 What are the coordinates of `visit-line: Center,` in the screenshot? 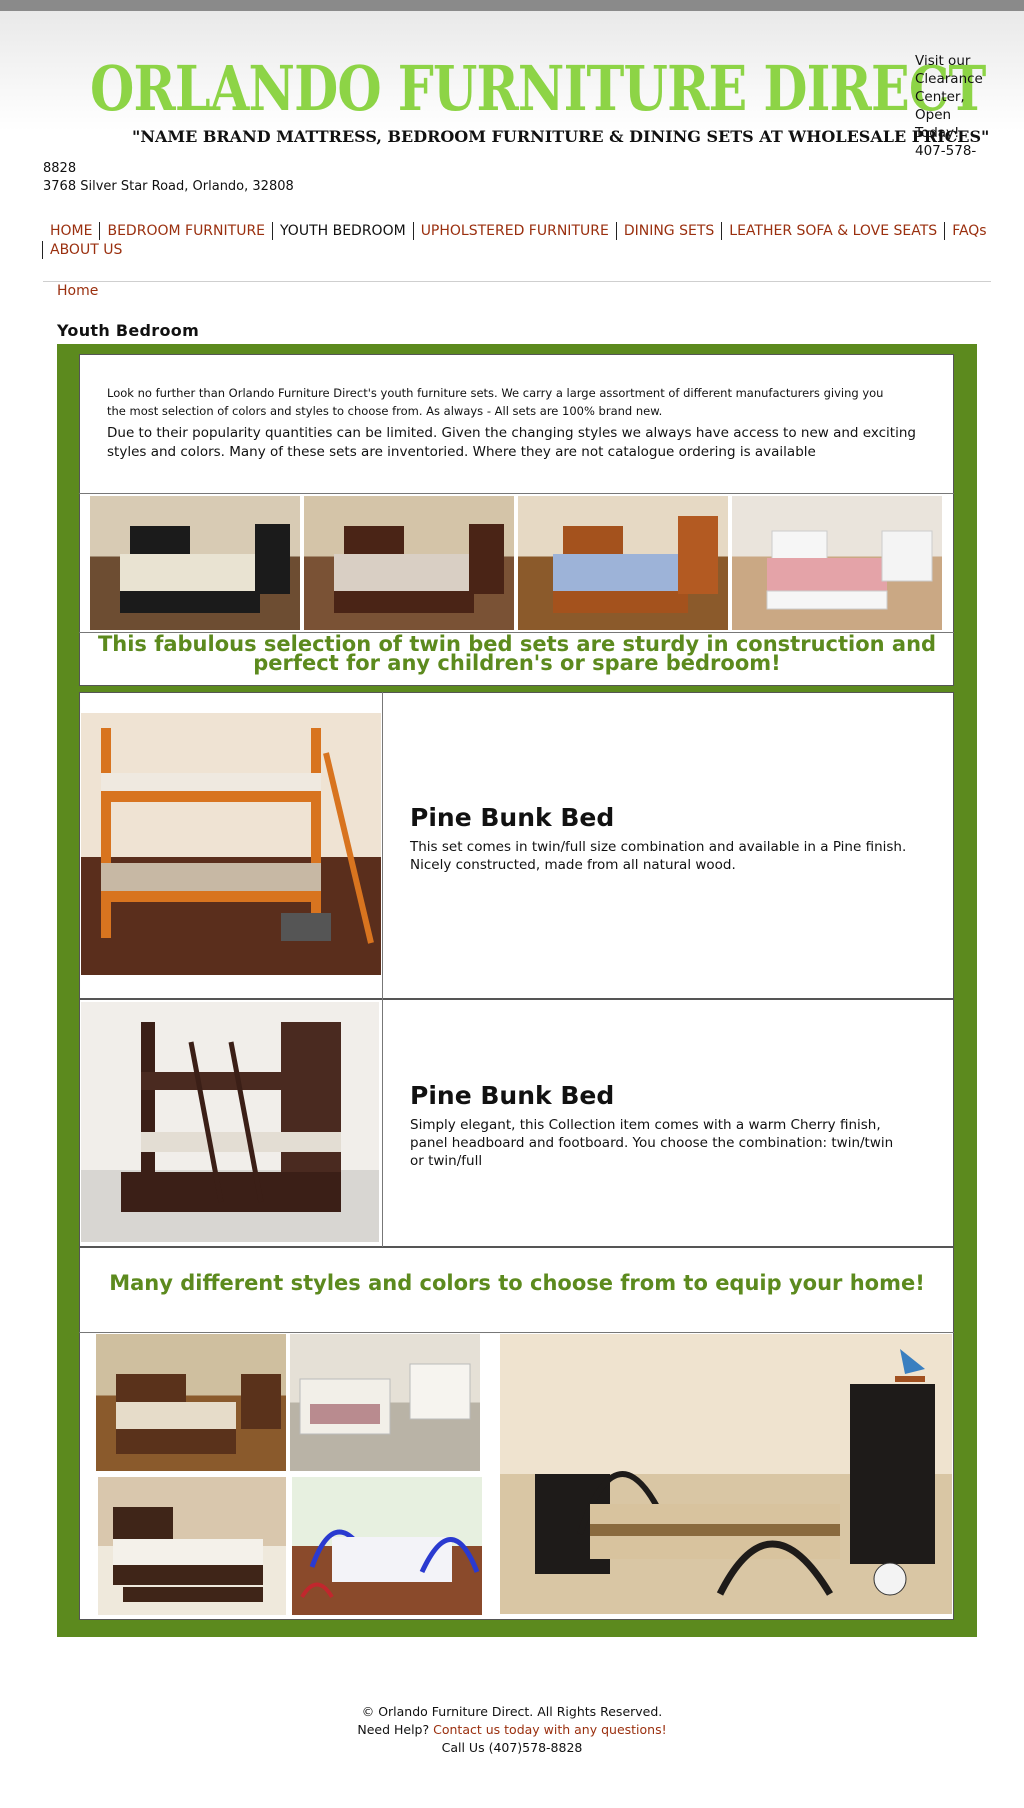 It's located at (940, 97).